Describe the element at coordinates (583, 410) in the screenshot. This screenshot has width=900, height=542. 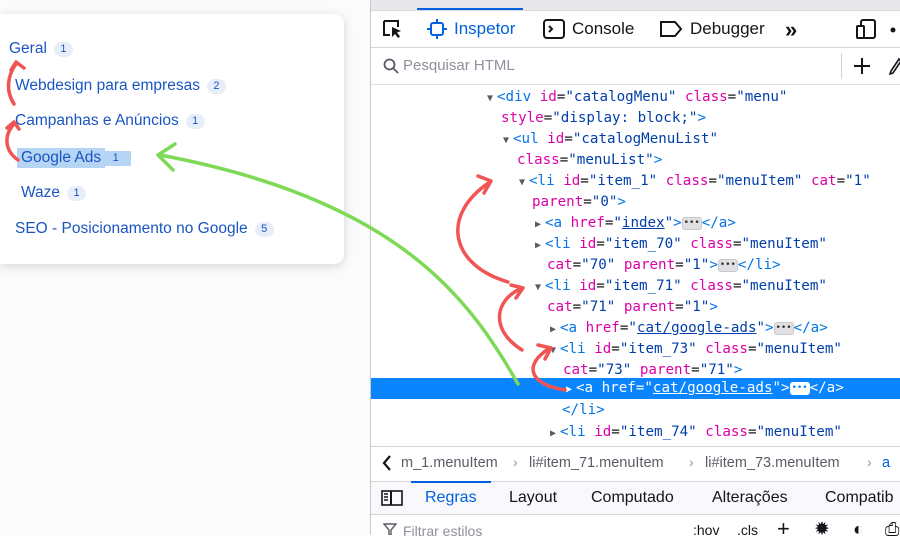
I see `markup-node-li-close: </li>` at that location.